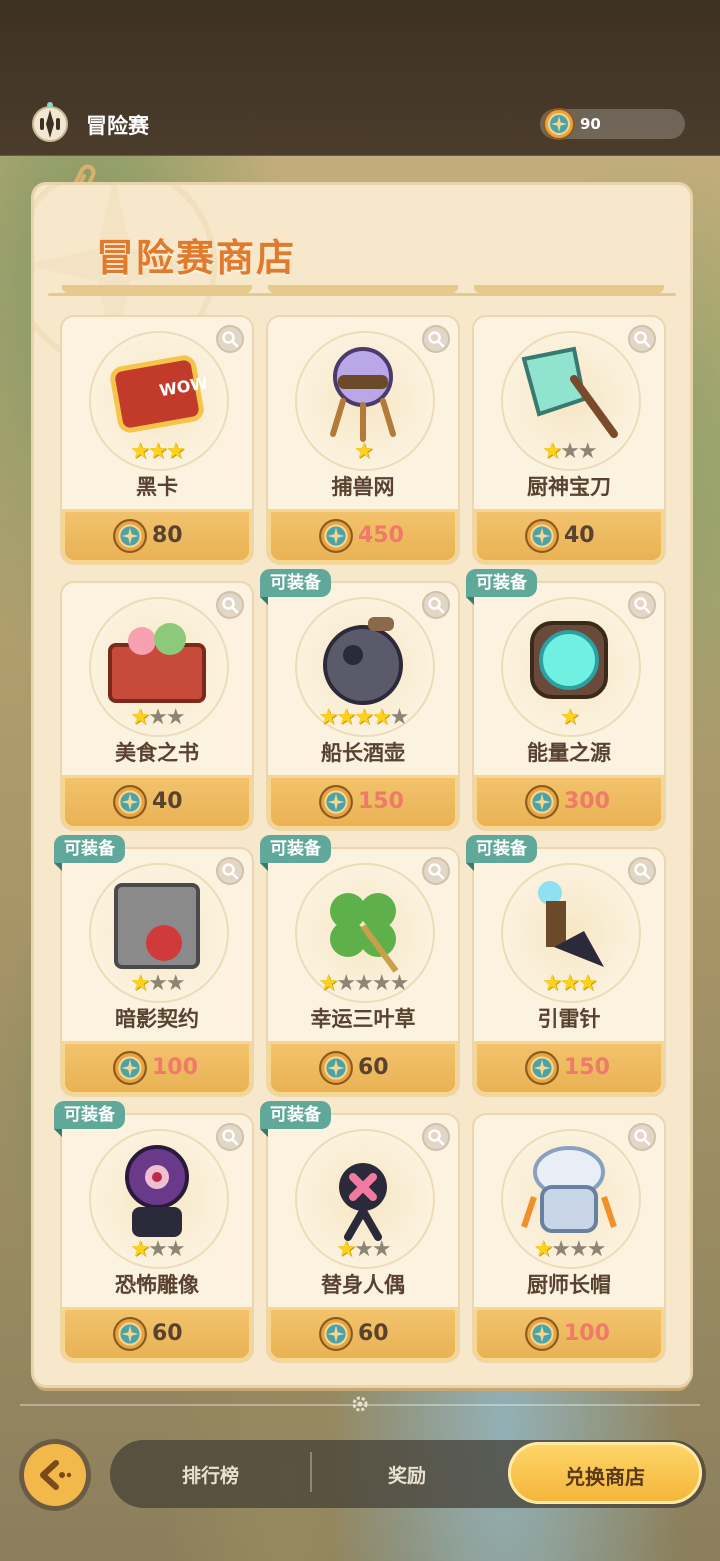 The height and width of the screenshot is (1561, 720). I want to click on shop-item-card: ★★★ 恐怖雕像 60 可装备, so click(153, 1231).